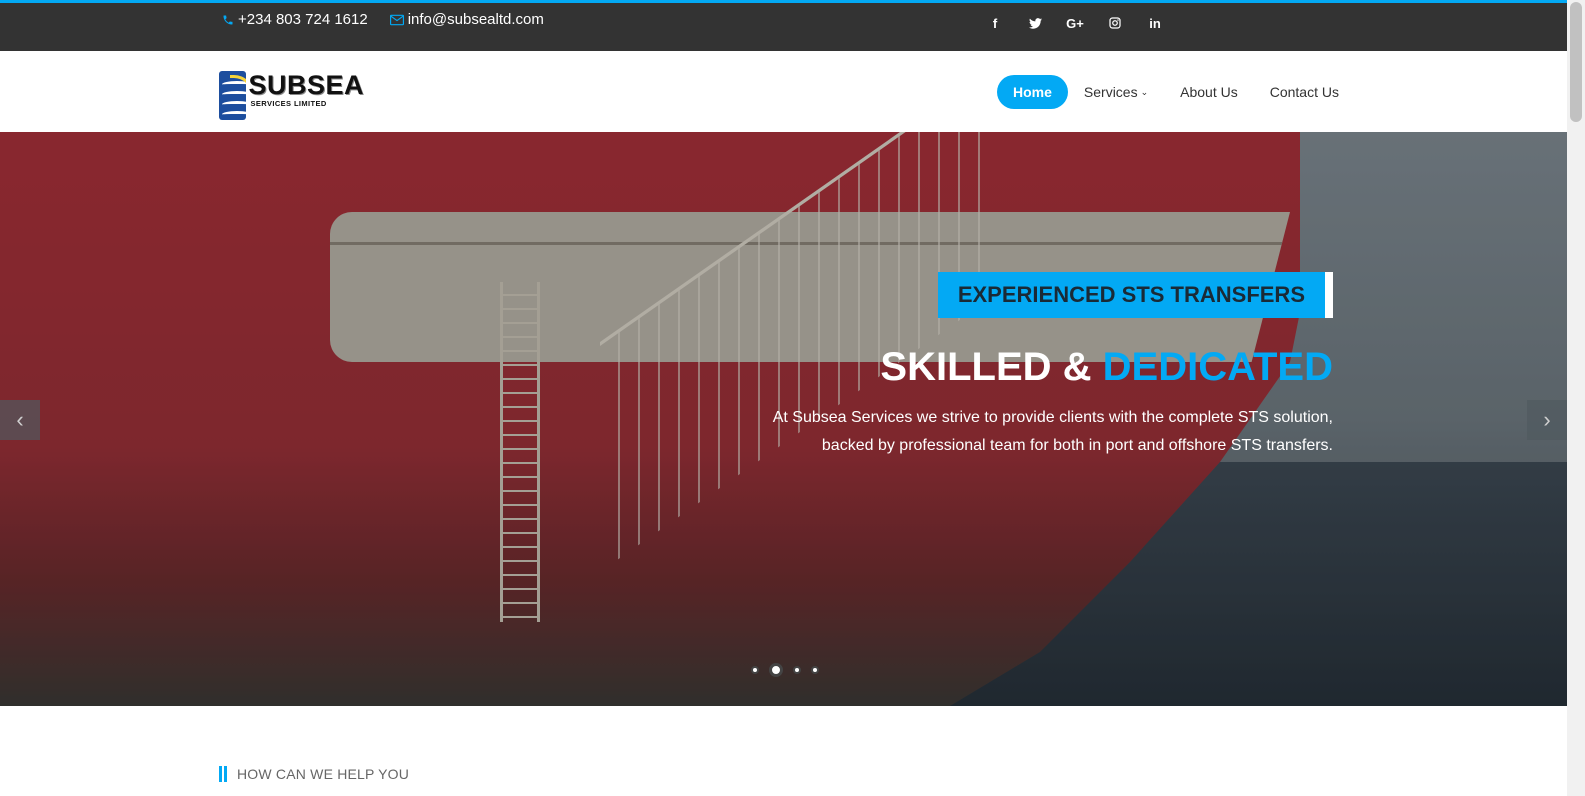 Image resolution: width=1585 pixels, height=796 pixels. I want to click on envelope-icon, so click(396, 20).